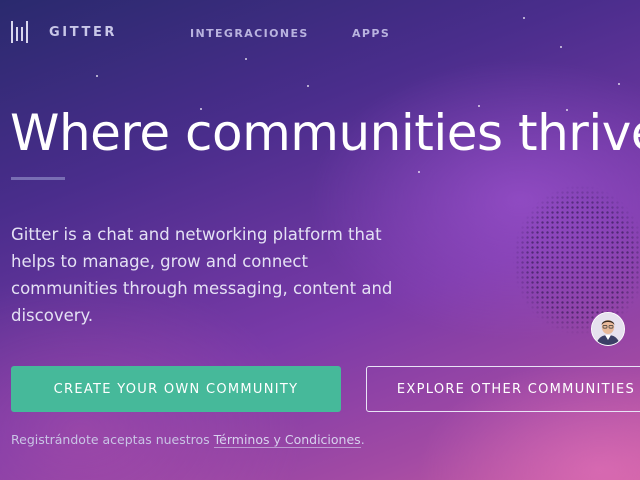 The width and height of the screenshot is (640, 480). I want to click on gitter-logo-icon, so click(19, 32).